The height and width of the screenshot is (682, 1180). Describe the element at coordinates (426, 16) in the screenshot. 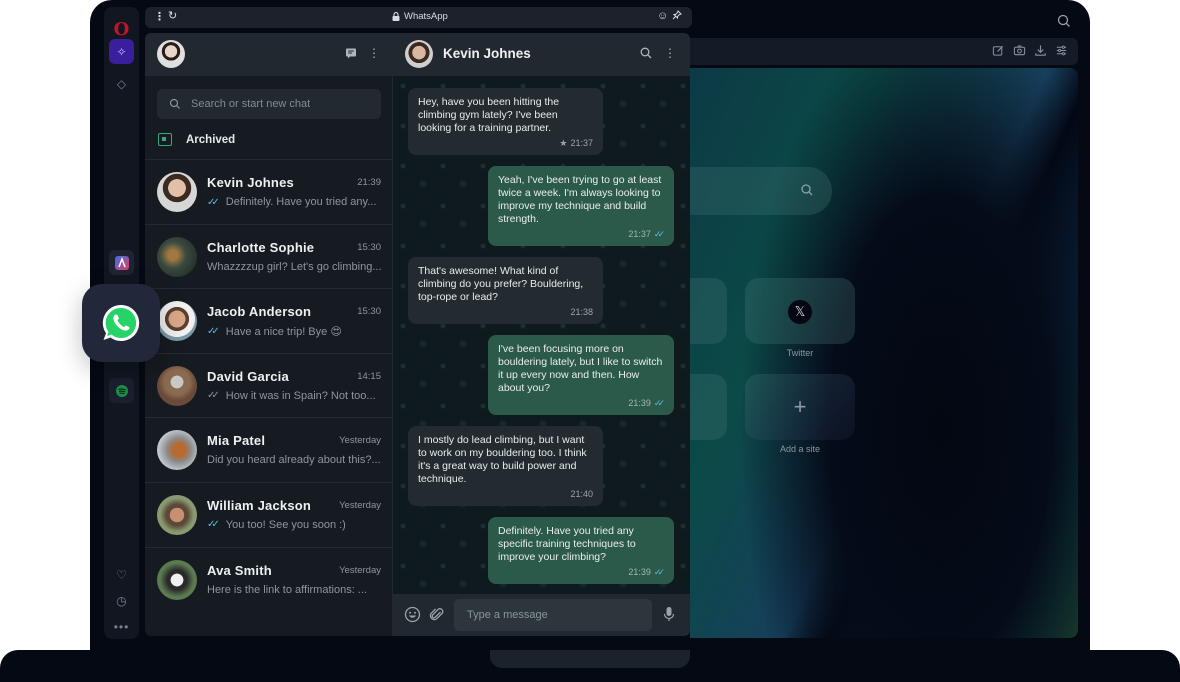

I see `popup-title-text: WhatsApp` at that location.